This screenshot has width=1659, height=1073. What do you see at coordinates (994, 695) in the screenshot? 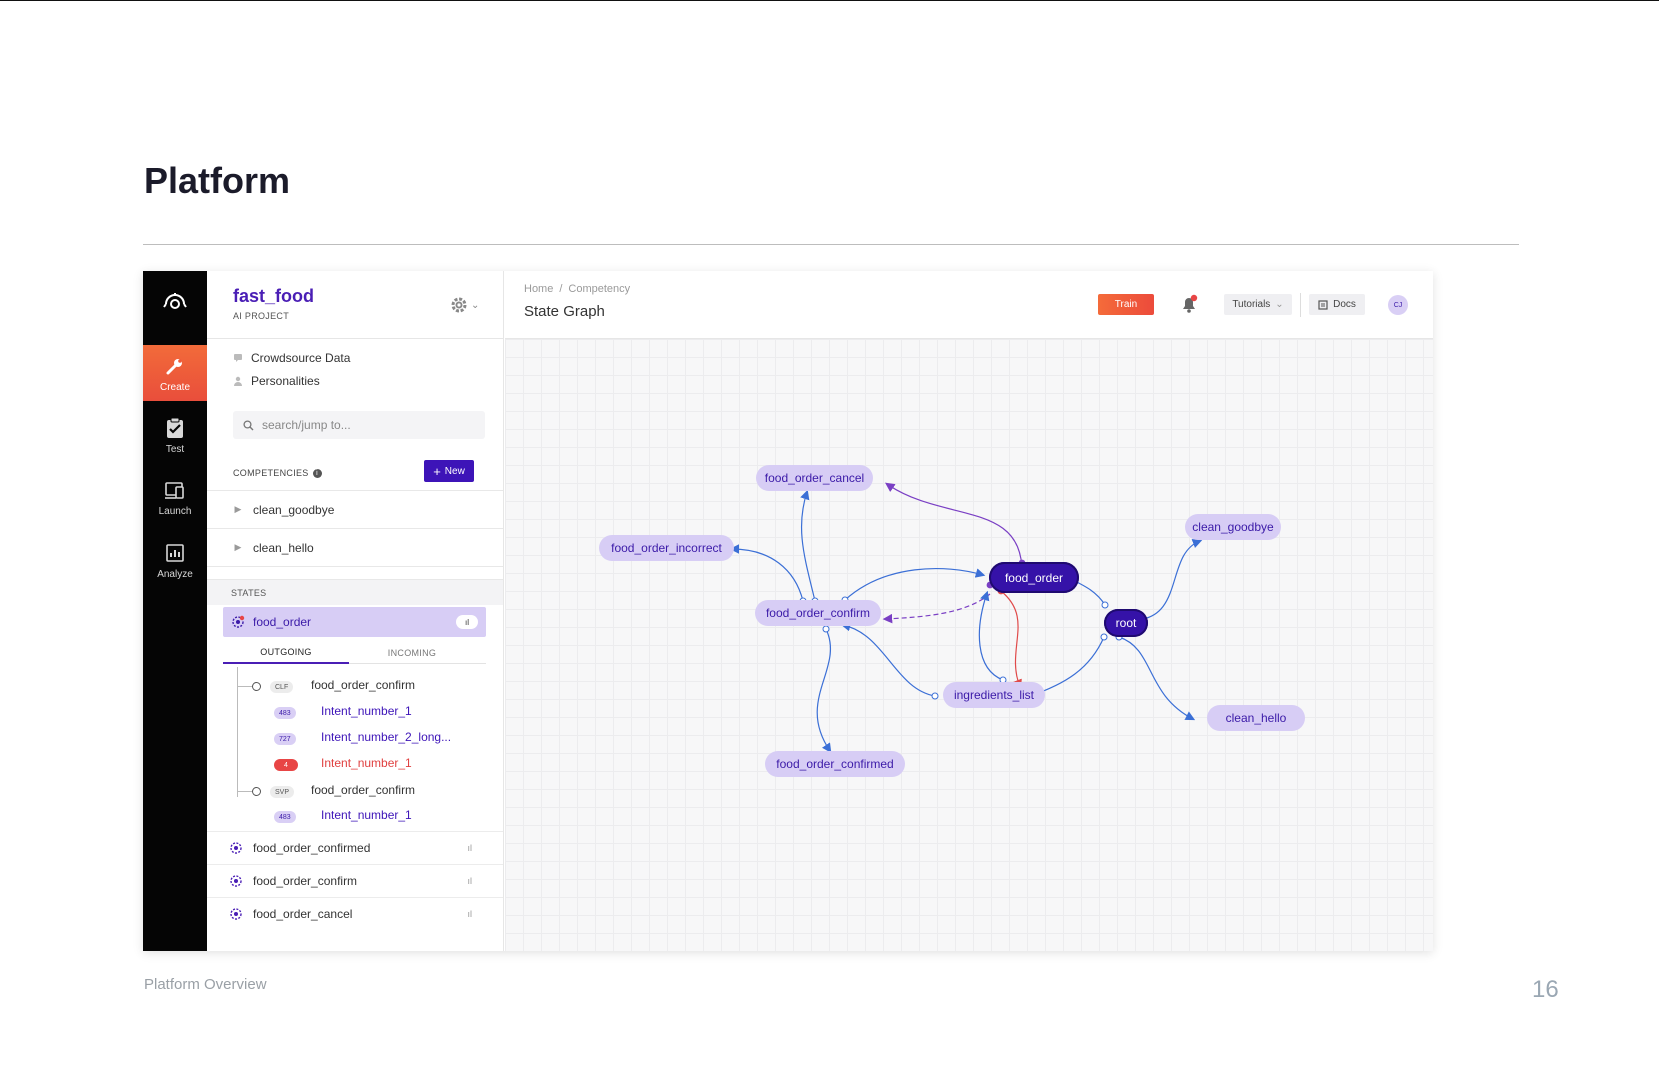
I see `graph-node-ingredients-list: ingredients_list` at bounding box center [994, 695].